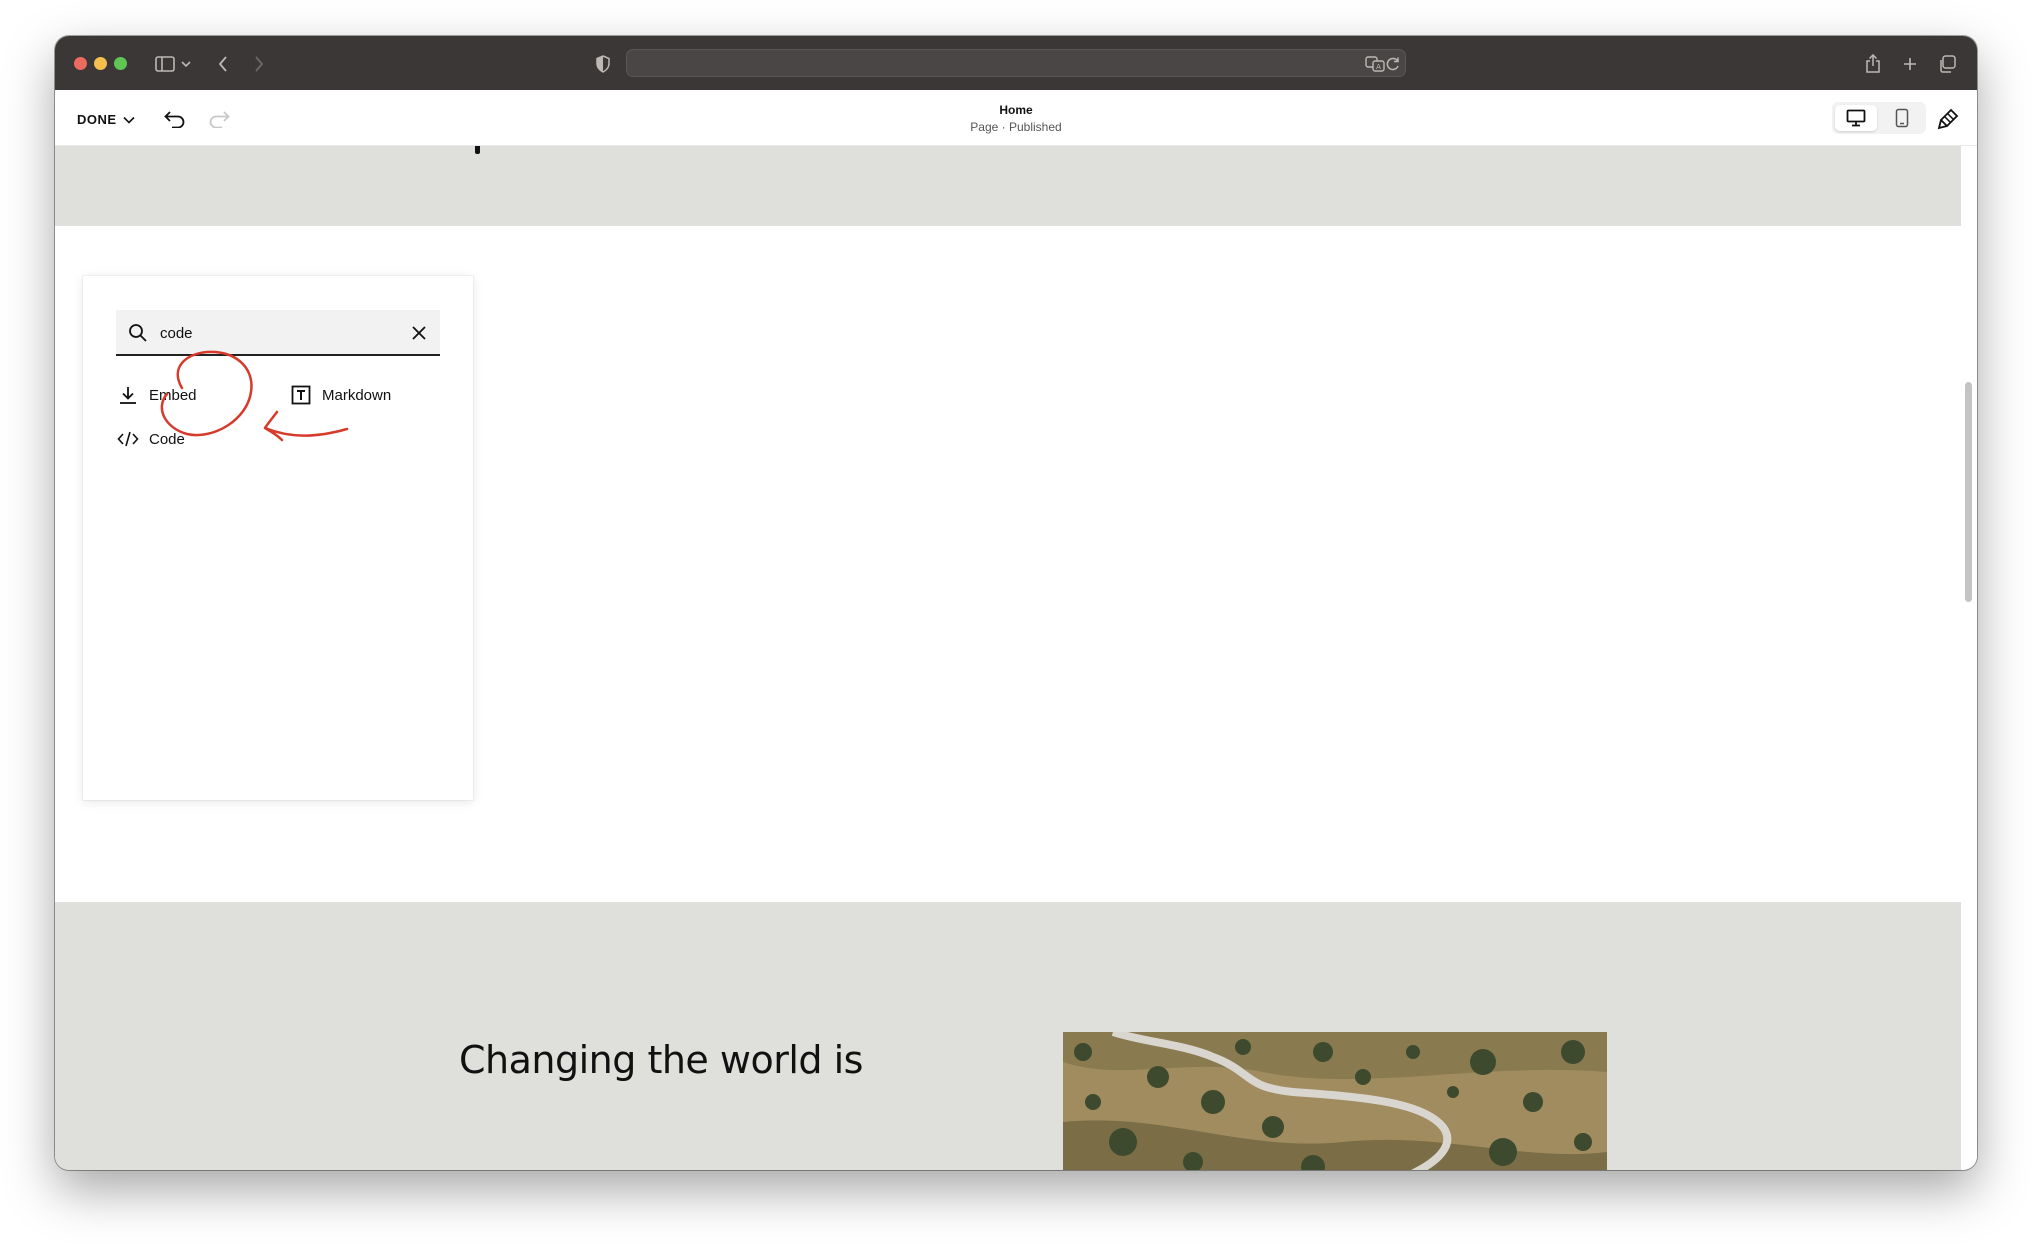 Image resolution: width=2032 pixels, height=1244 pixels. I want to click on block-option-embed: Embed, so click(157, 395).